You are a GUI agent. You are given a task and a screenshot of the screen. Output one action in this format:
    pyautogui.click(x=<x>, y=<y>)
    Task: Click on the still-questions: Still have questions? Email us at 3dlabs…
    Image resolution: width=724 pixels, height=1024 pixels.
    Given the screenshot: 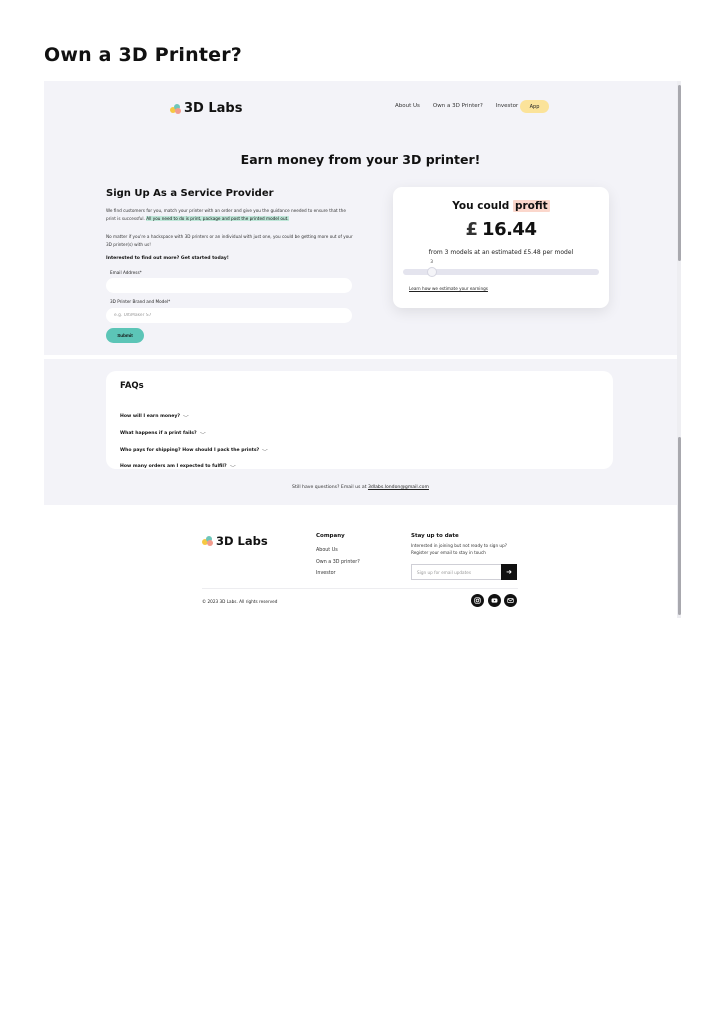 What is the action you would take?
    pyautogui.click(x=360, y=487)
    